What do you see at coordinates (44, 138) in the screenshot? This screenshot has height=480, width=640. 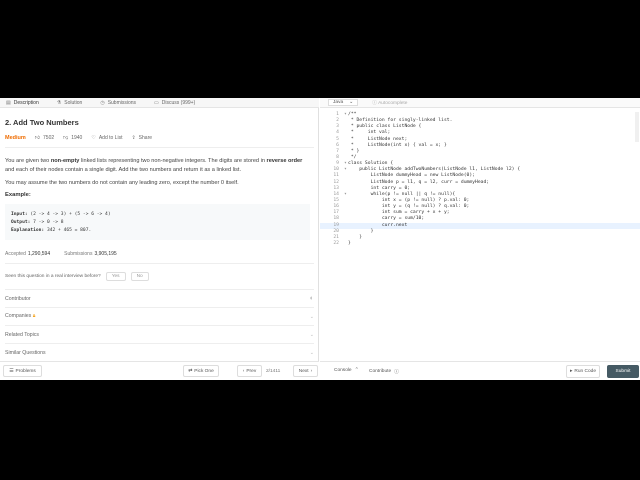 I see `like-button: 👍︎ 7502` at bounding box center [44, 138].